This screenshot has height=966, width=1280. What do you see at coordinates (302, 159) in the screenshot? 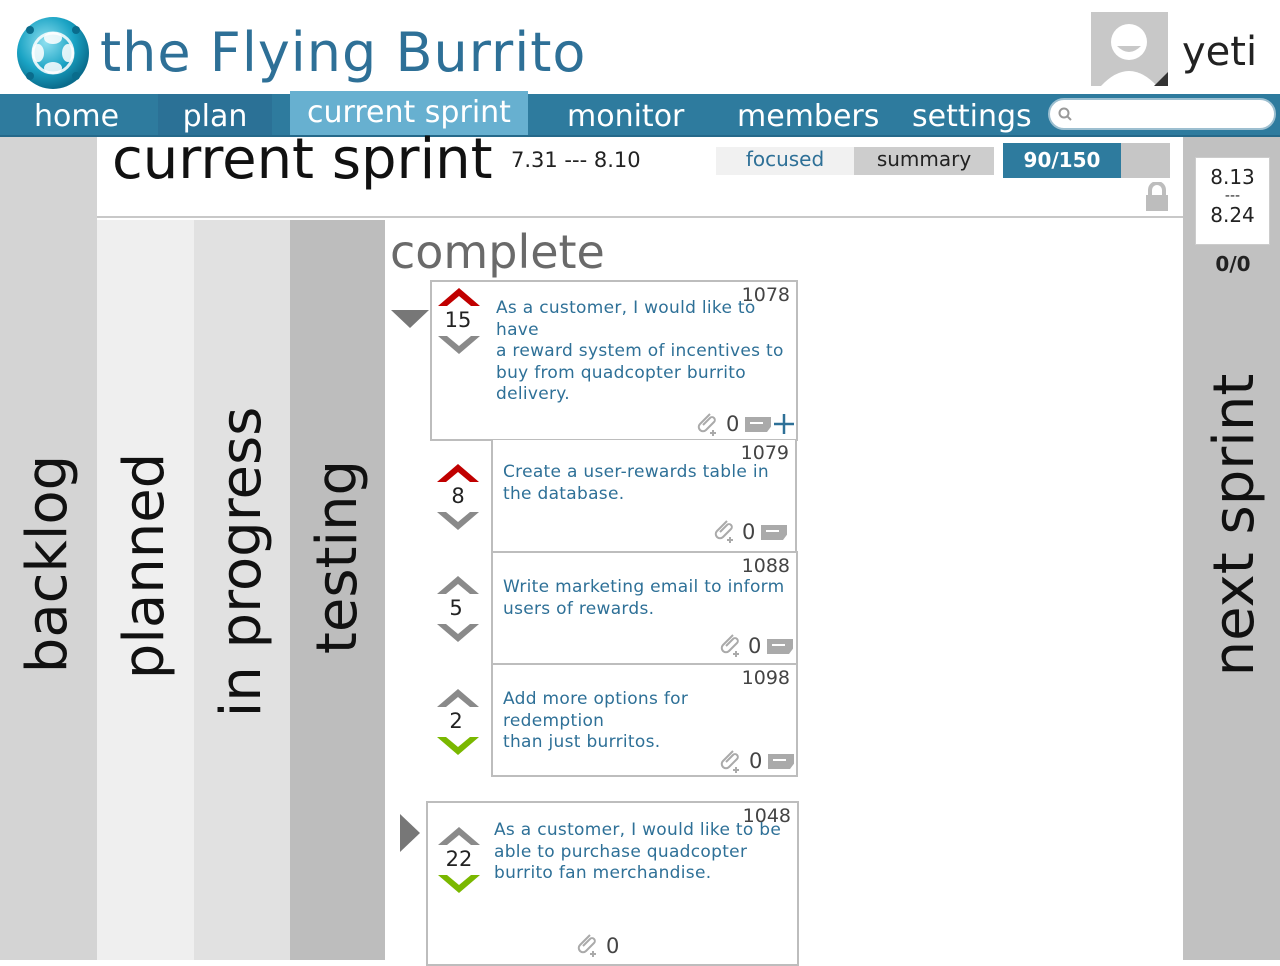
I see `page-title: current sprint` at bounding box center [302, 159].